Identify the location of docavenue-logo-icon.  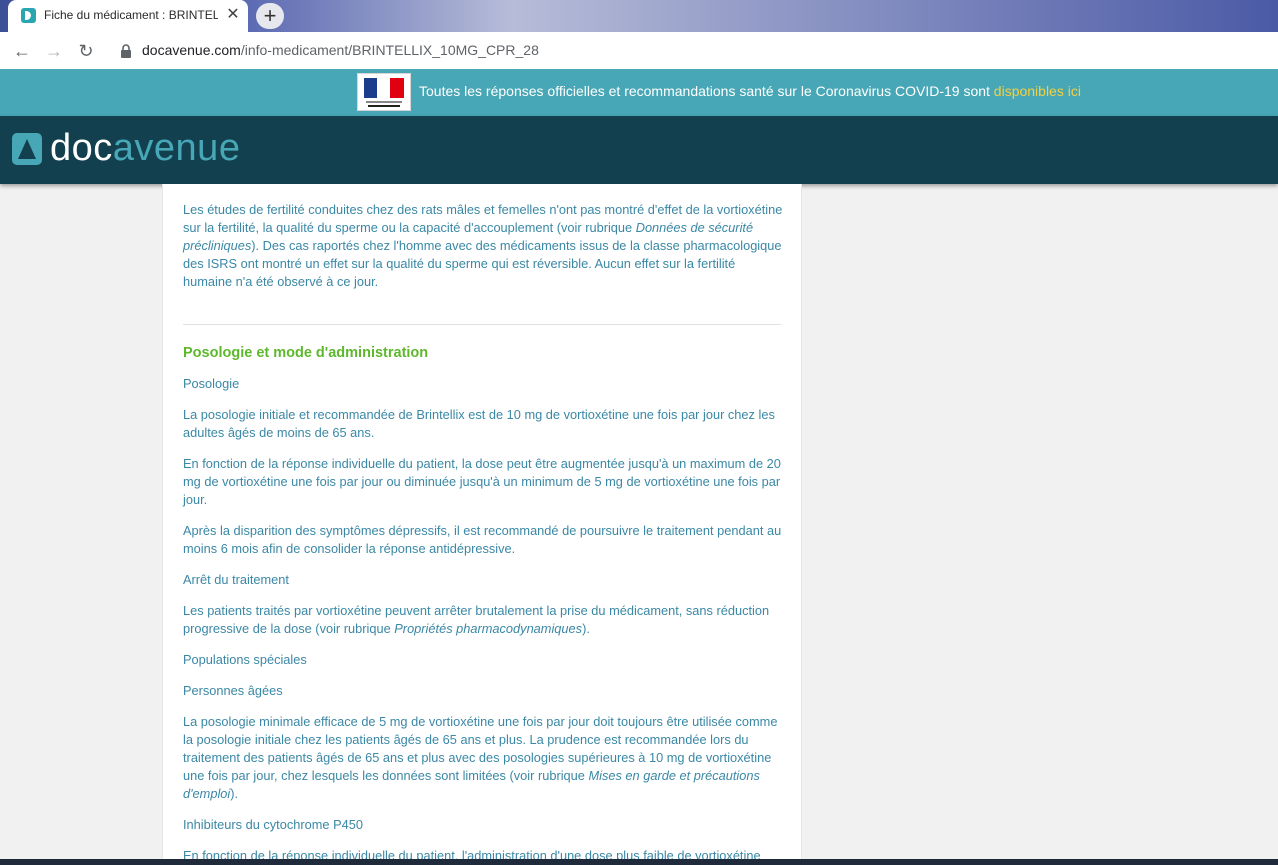
(27, 149).